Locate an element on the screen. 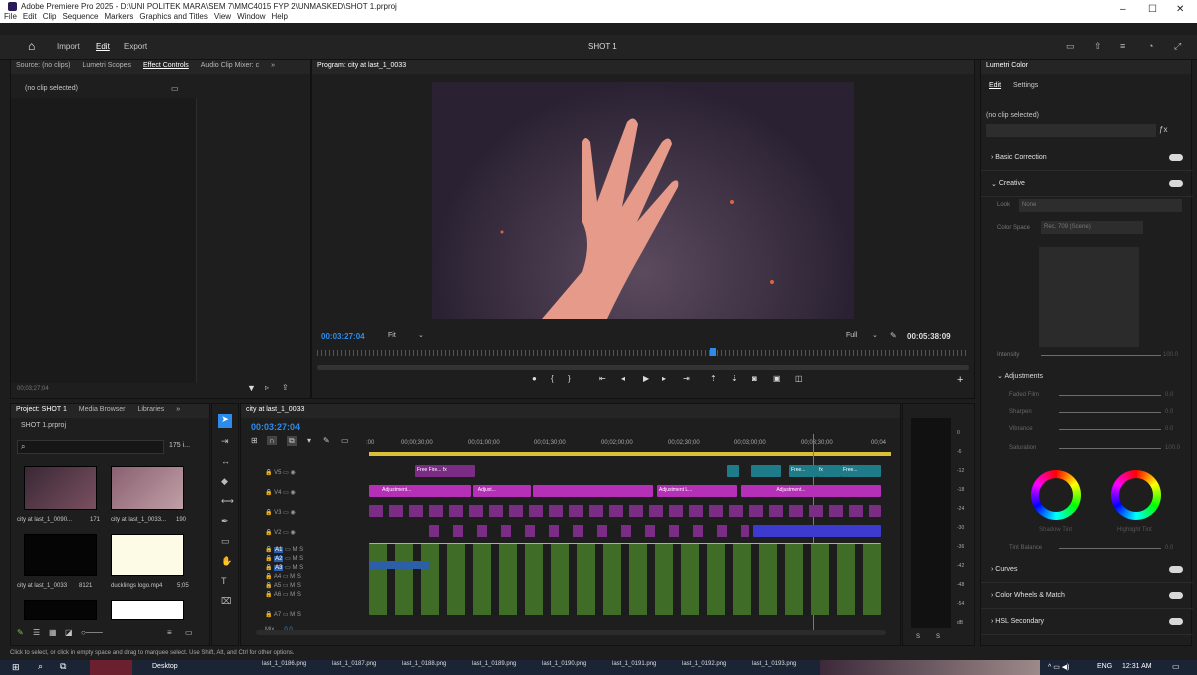  tab-libraries: Libraries is located at coordinates (150, 408).